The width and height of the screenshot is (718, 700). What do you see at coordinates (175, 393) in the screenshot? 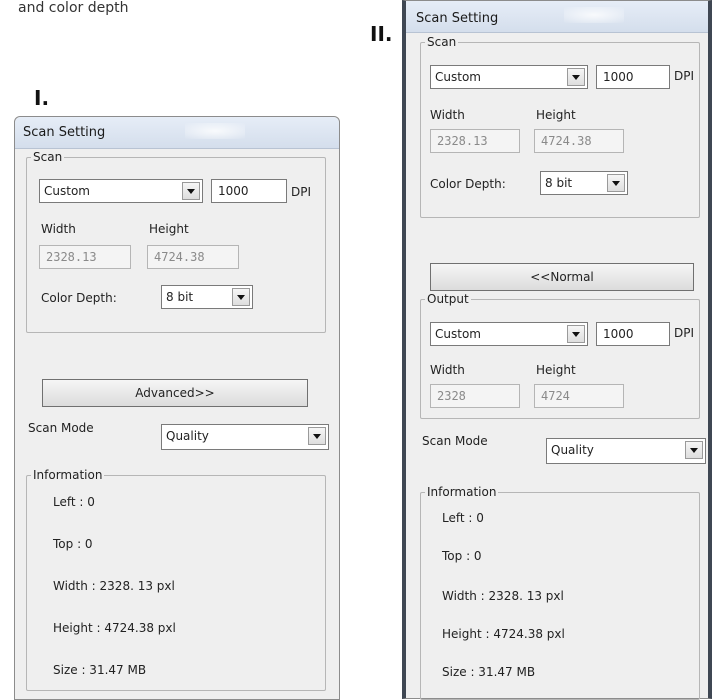
I see `advanced-button: Advanced>>` at bounding box center [175, 393].